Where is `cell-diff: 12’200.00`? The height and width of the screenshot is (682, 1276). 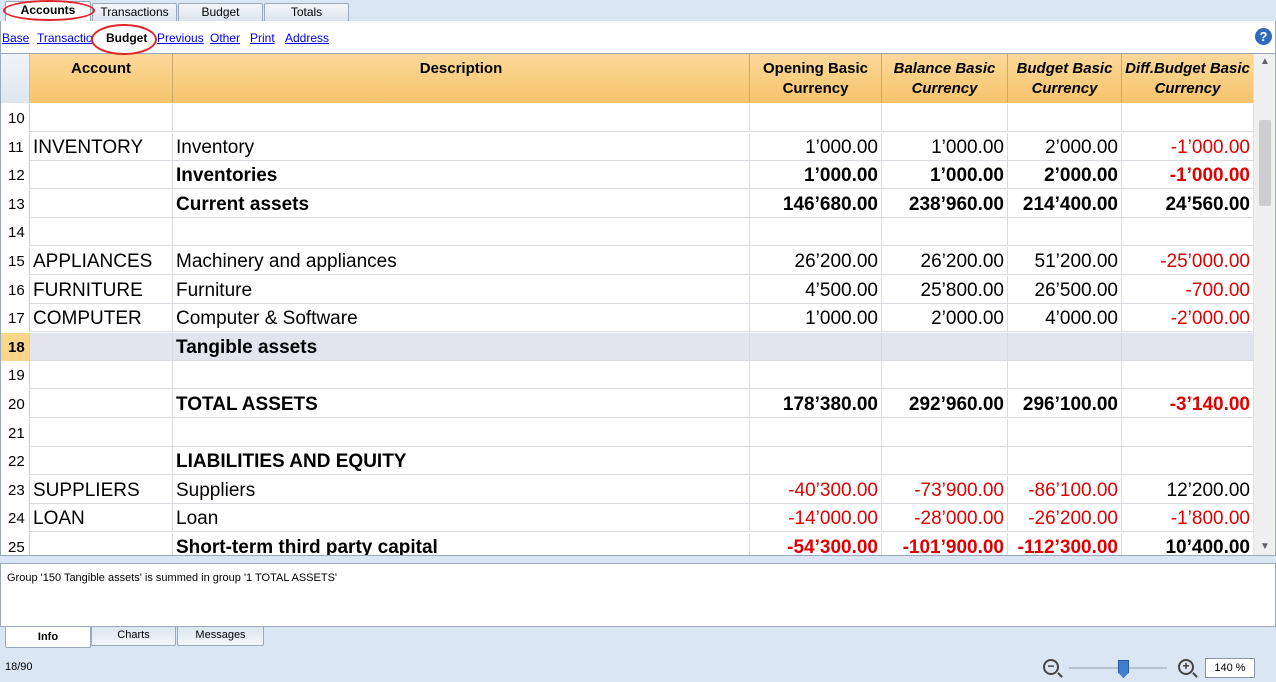
cell-diff: 12’200.00 is located at coordinates (1188, 489).